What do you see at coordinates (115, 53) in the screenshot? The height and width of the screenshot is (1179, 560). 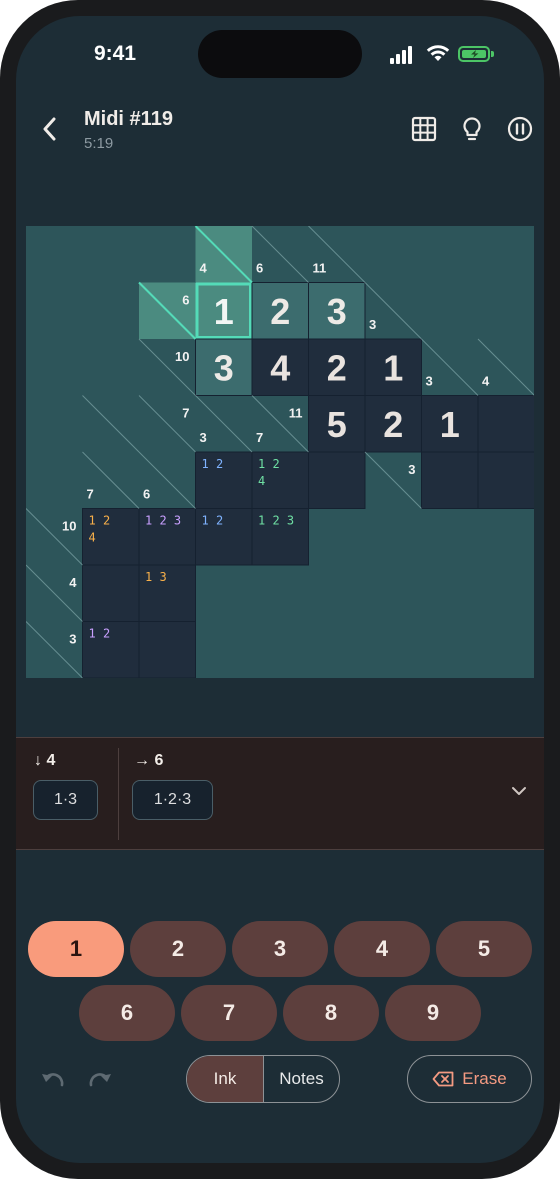 I see `status-time: 9:41` at bounding box center [115, 53].